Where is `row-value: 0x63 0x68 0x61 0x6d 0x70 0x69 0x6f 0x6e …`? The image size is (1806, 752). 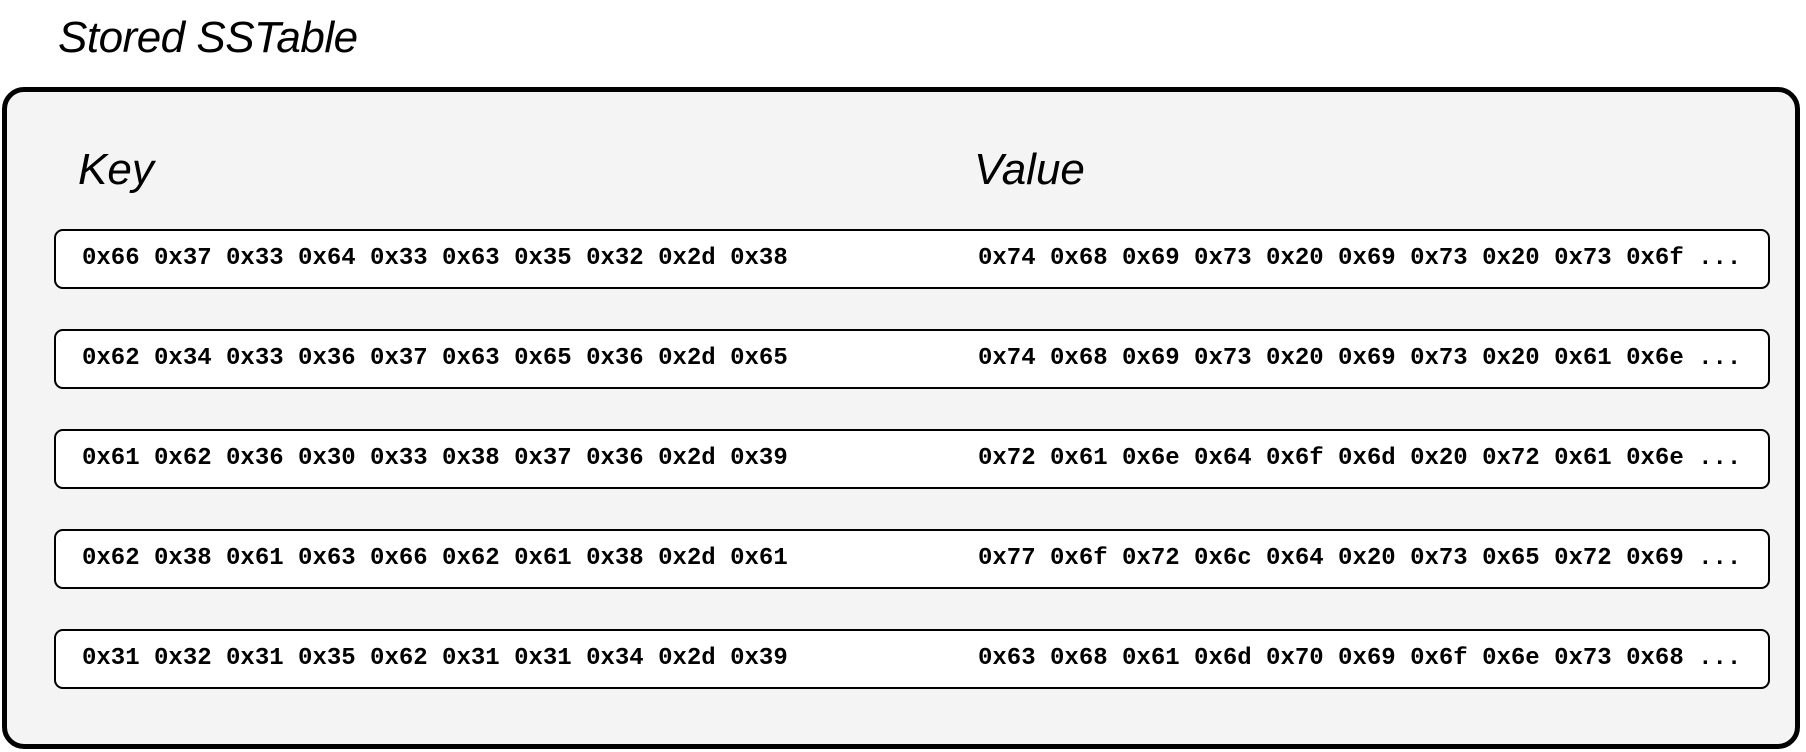
row-value: 0x63 0x68 0x61 0x6d 0x70 0x69 0x6f 0x6e … is located at coordinates (1360, 658).